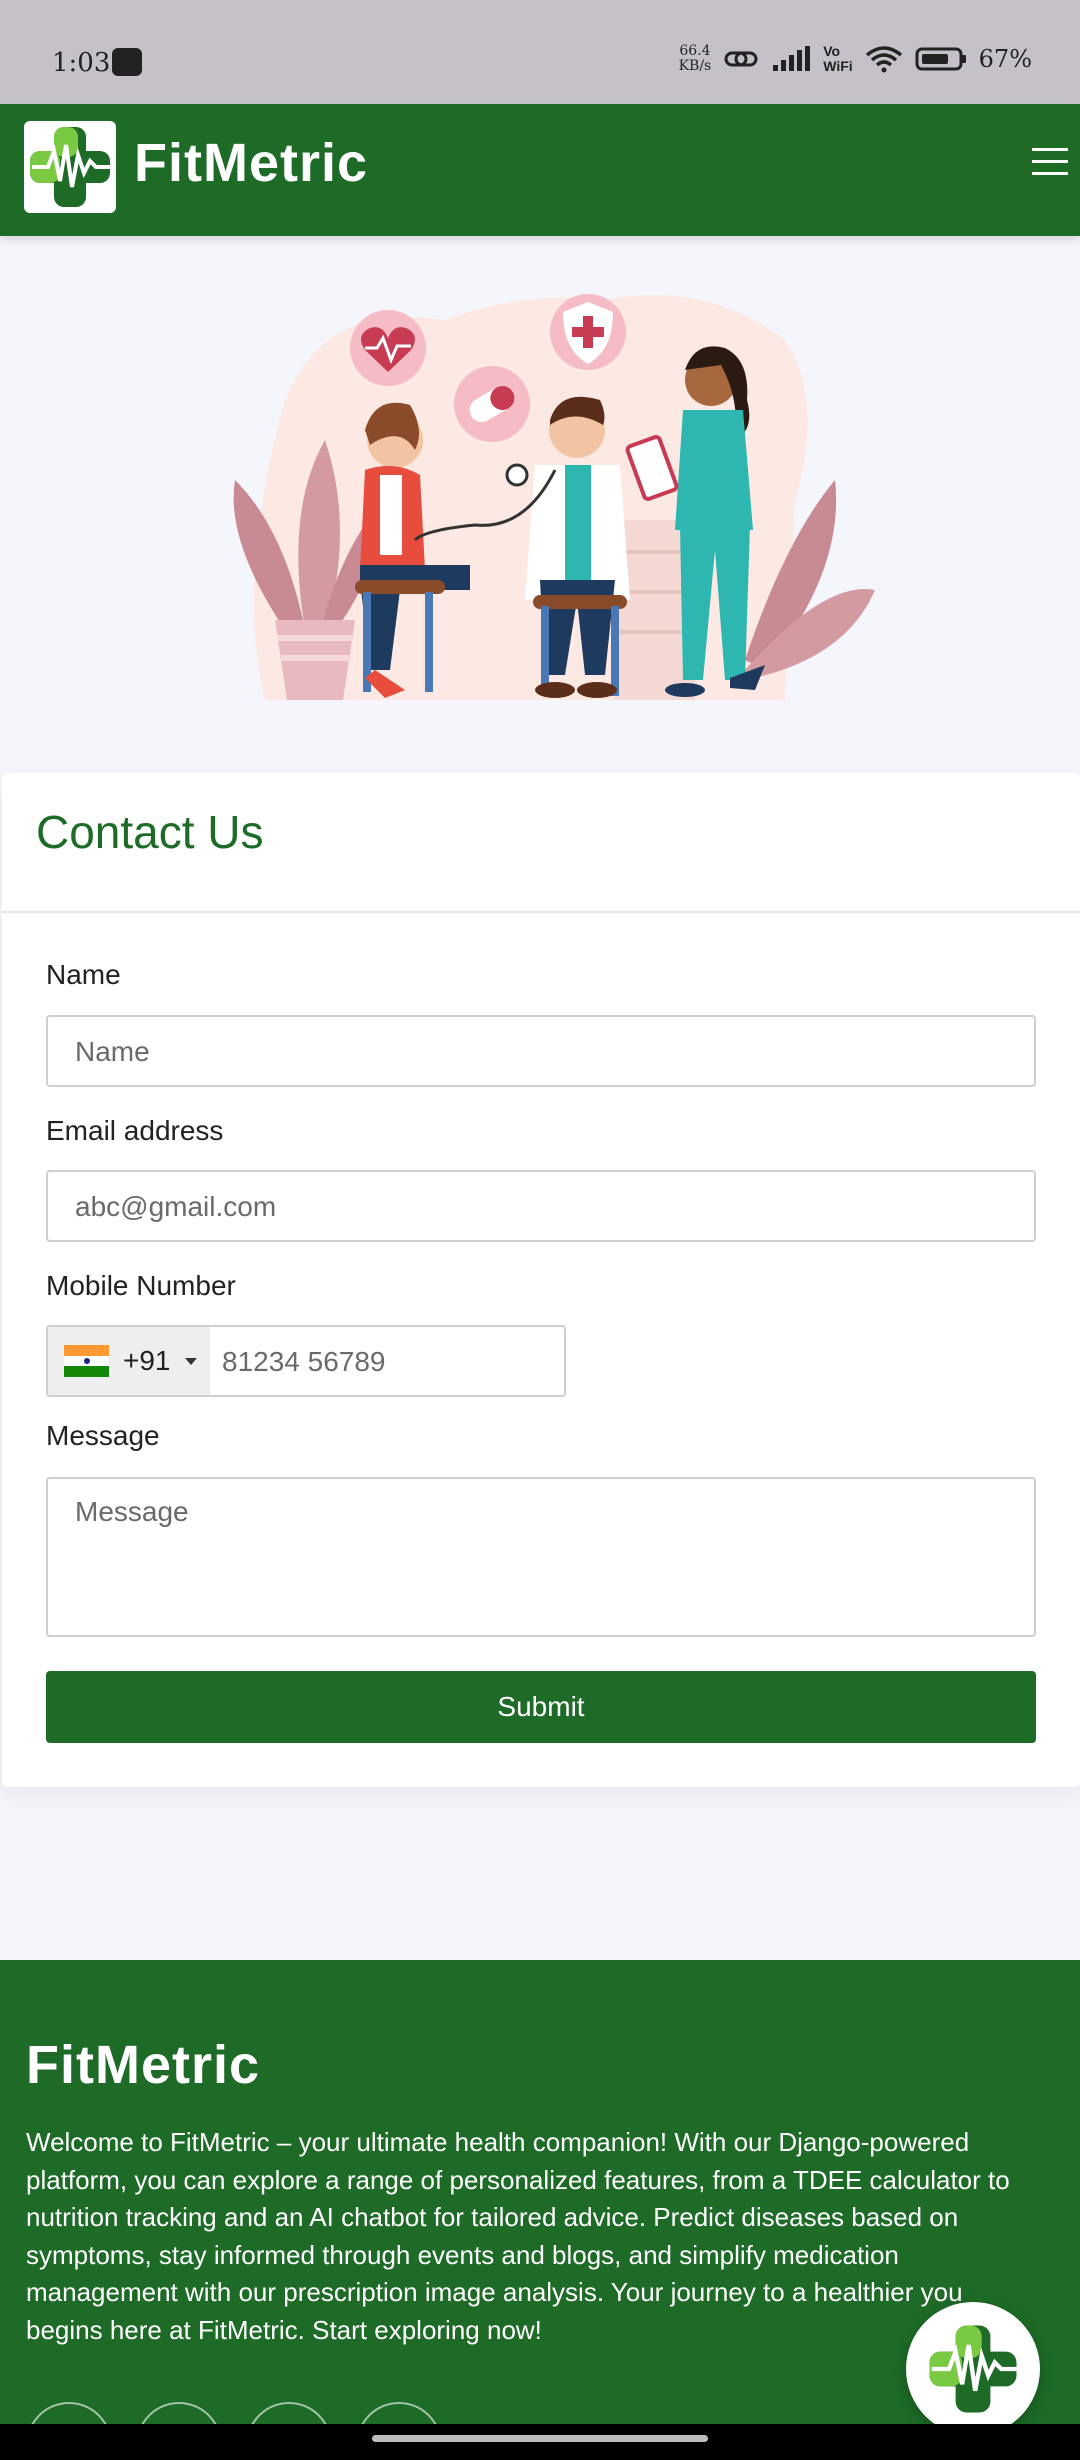 The height and width of the screenshot is (2460, 1080). What do you see at coordinates (492, 404) in the screenshot?
I see `pill-badge-icon` at bounding box center [492, 404].